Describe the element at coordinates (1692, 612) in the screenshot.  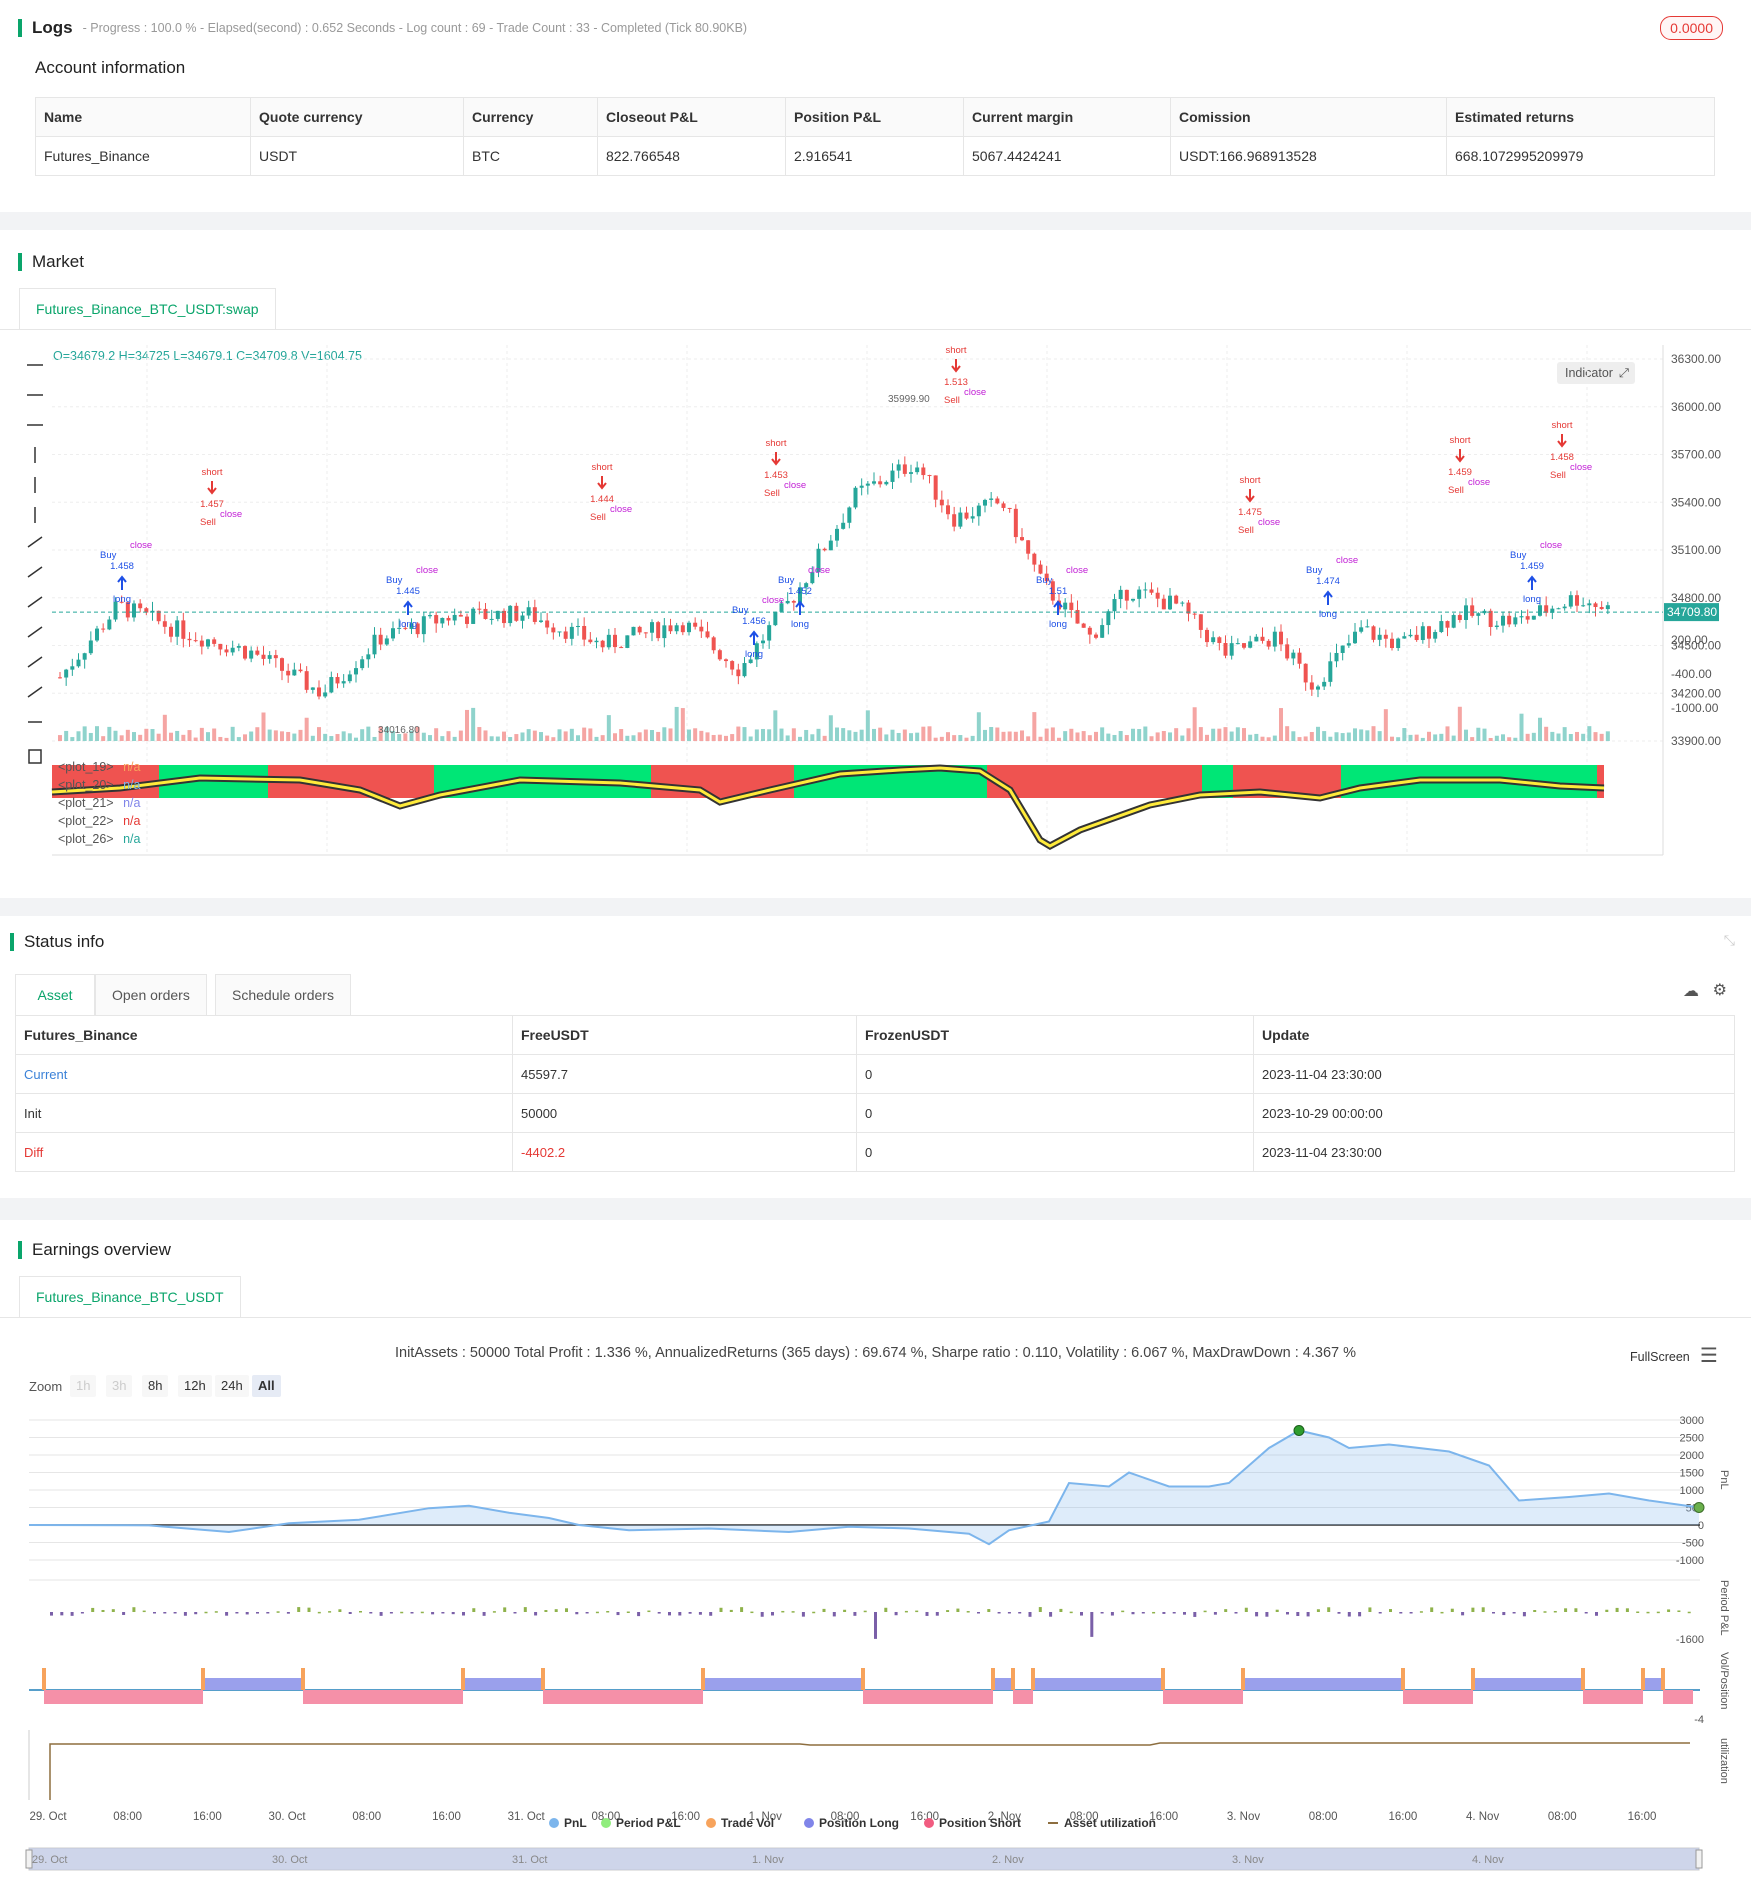
I see `current-price-label: 34709.80` at that location.